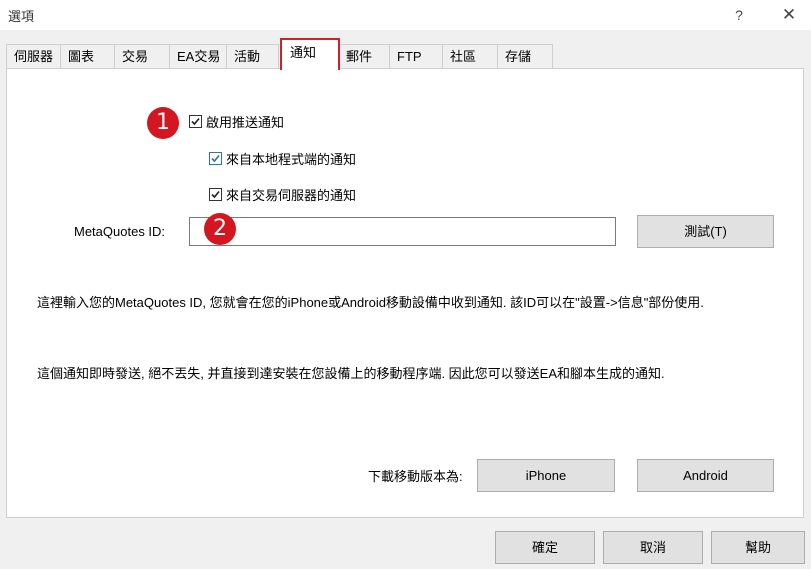 This screenshot has width=811, height=569. I want to click on cancel-button: 取消, so click(653, 547).